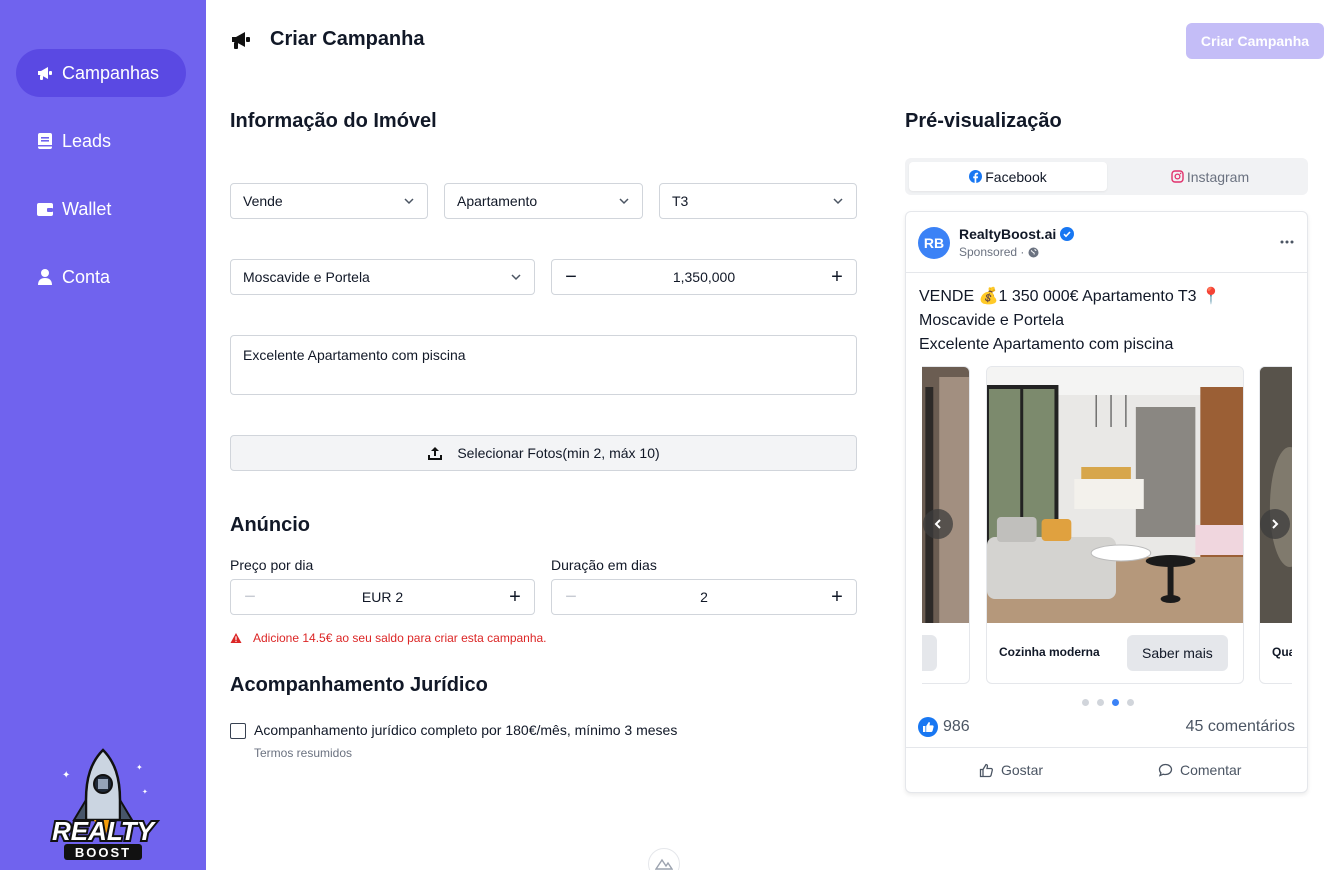 The height and width of the screenshot is (870, 1329). I want to click on price-value: 1,350,000, so click(704, 277).